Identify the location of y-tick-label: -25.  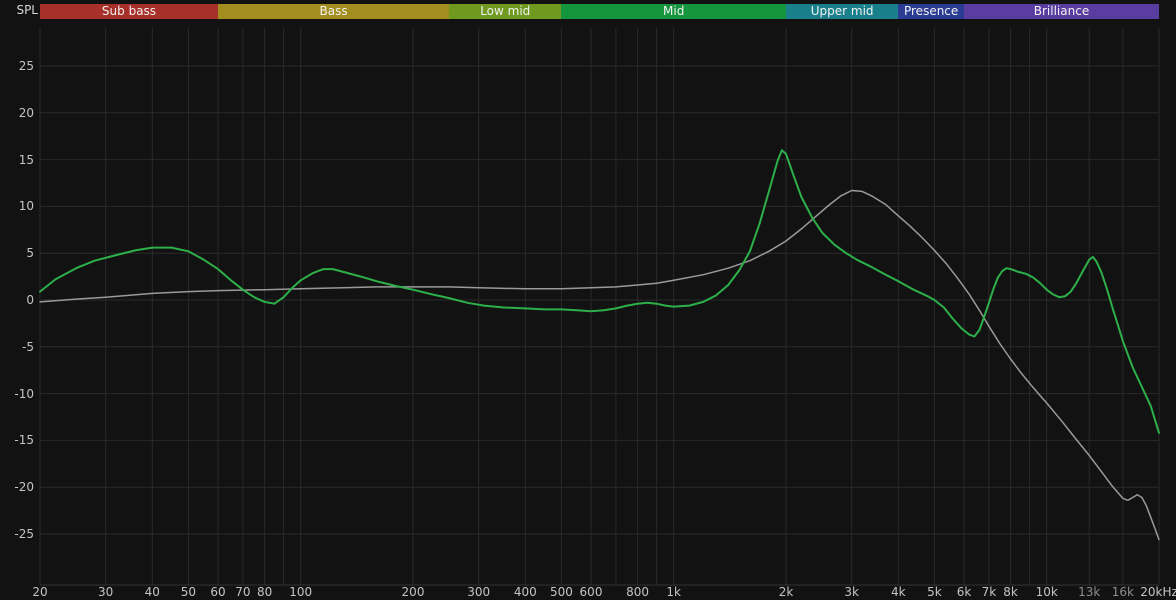
(24, 534).